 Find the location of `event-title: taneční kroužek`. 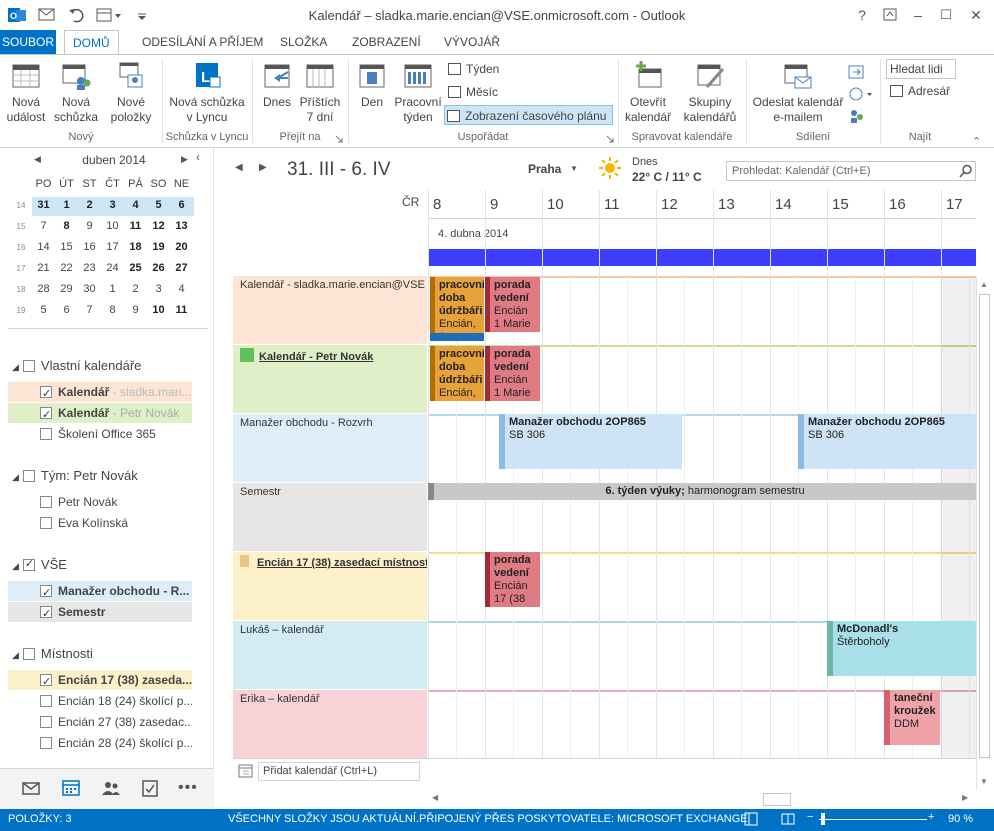

event-title: taneční kroužek is located at coordinates (915, 704).